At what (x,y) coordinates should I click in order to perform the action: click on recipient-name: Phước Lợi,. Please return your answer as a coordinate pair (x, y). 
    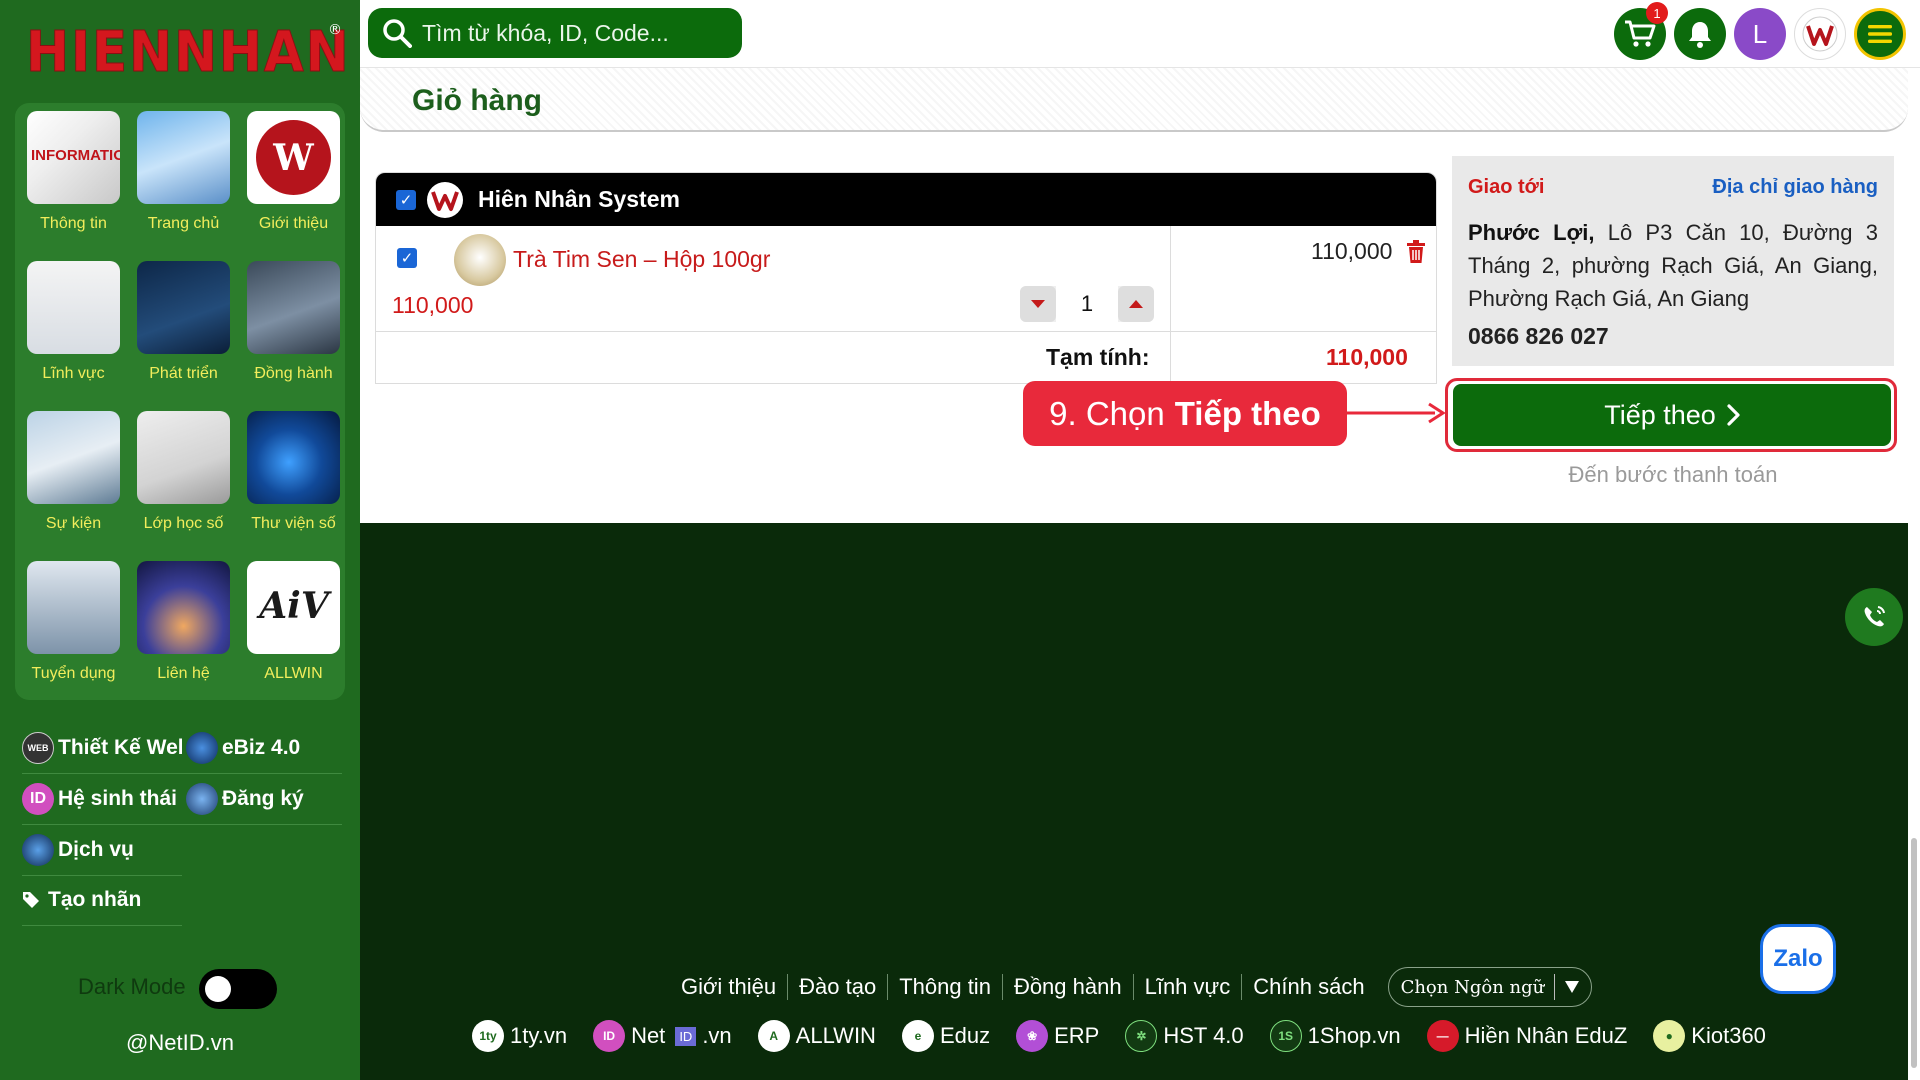
    Looking at the image, I should click on (1531, 232).